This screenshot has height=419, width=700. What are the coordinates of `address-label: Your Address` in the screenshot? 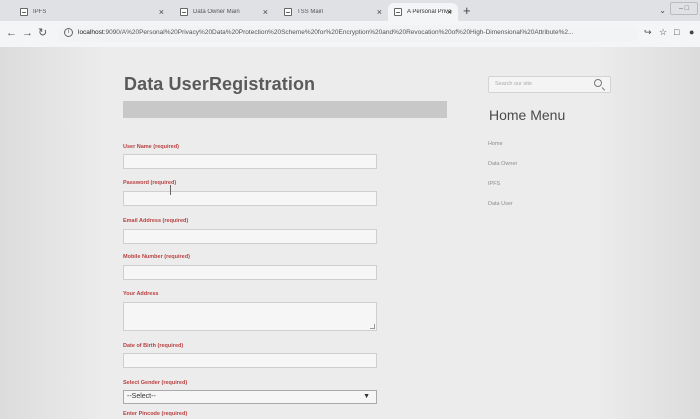 It's located at (141, 294).